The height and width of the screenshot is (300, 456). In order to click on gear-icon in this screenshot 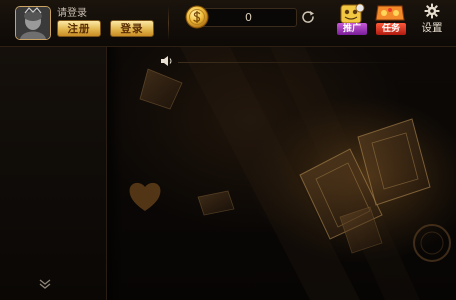, I will do `click(432, 11)`.